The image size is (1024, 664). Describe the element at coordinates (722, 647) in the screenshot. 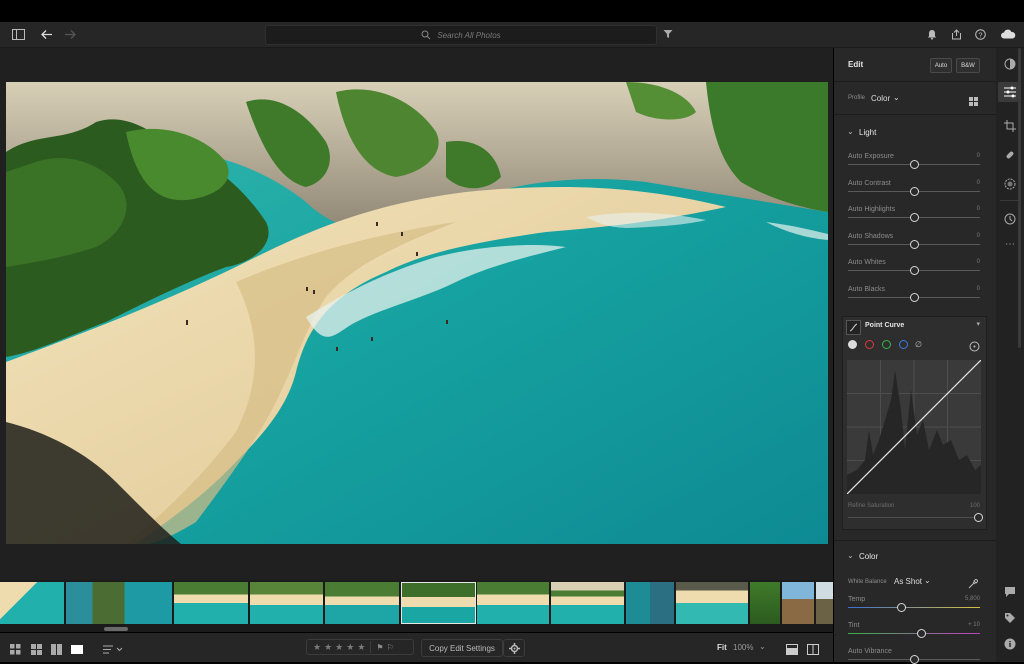

I see `fit-zoom-option: Fit` at that location.